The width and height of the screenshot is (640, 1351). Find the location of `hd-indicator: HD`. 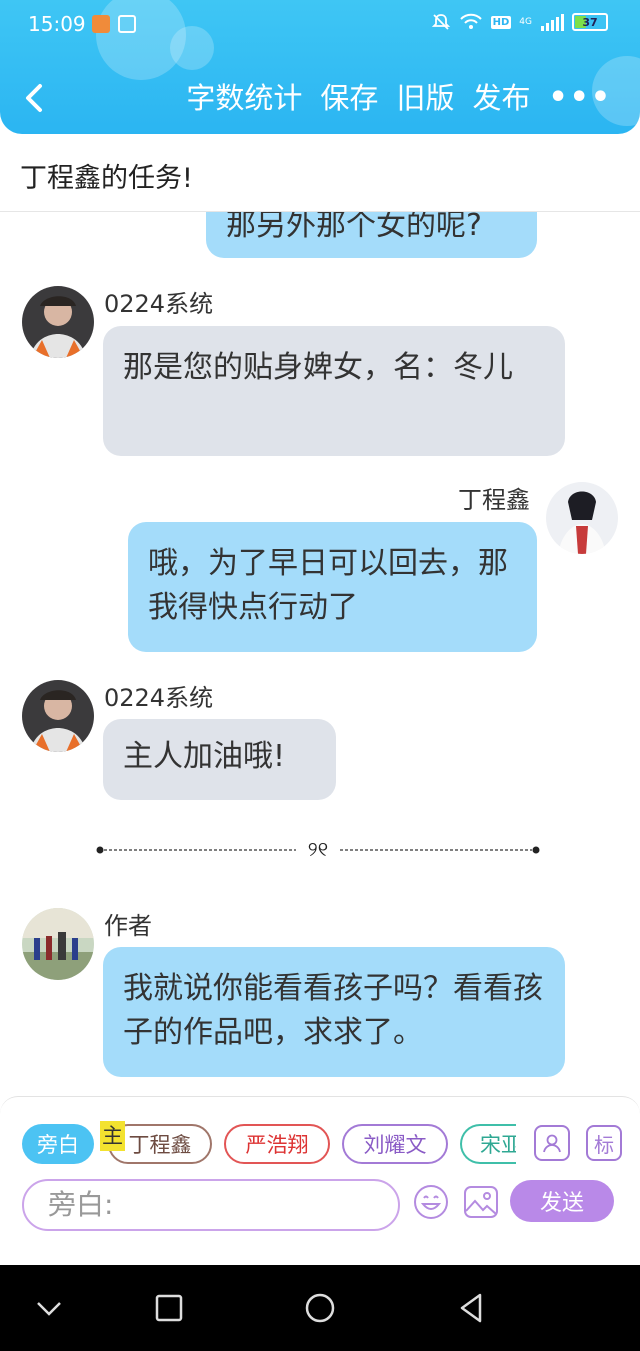

hd-indicator: HD is located at coordinates (501, 22).